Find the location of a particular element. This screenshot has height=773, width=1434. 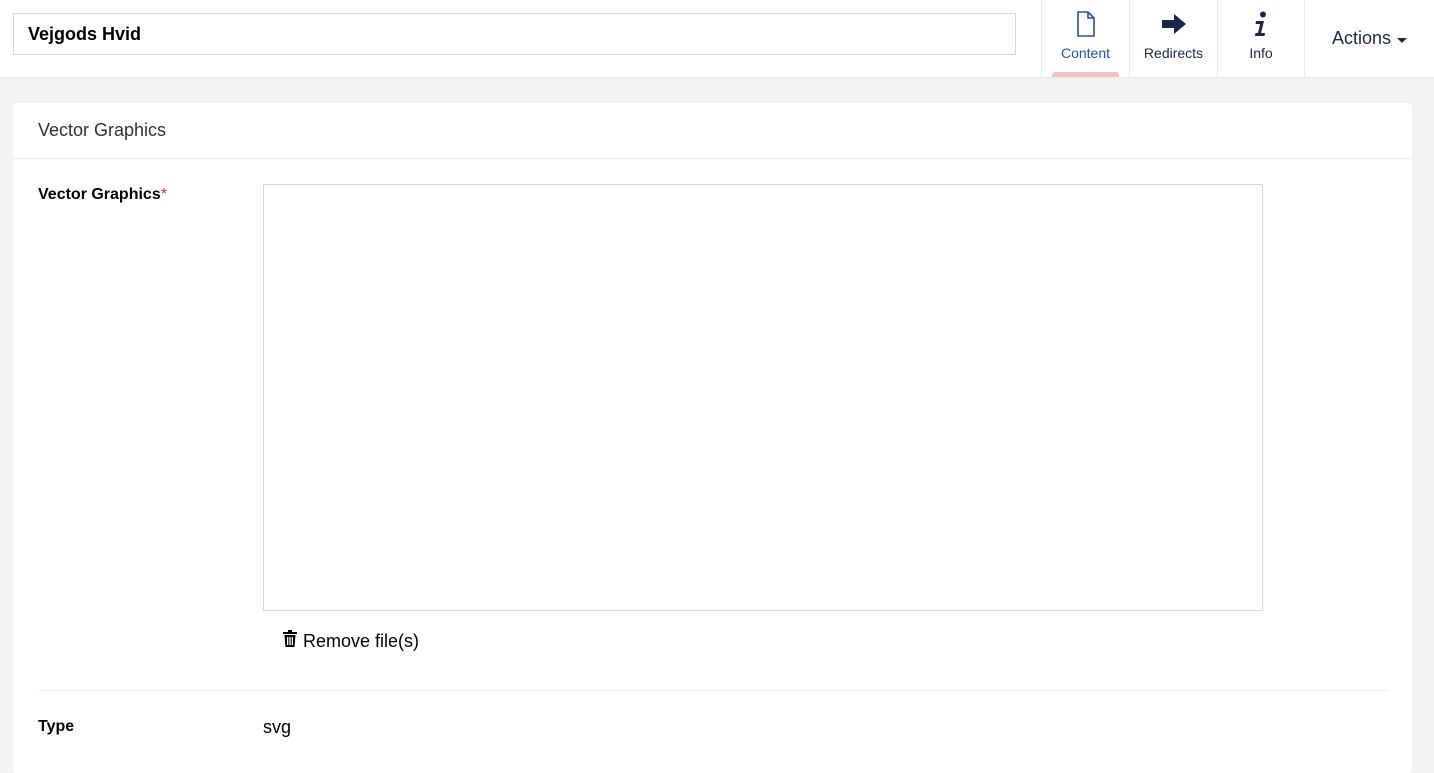

editor-header: Content Redirects Info Actions is located at coordinates (717, 39).